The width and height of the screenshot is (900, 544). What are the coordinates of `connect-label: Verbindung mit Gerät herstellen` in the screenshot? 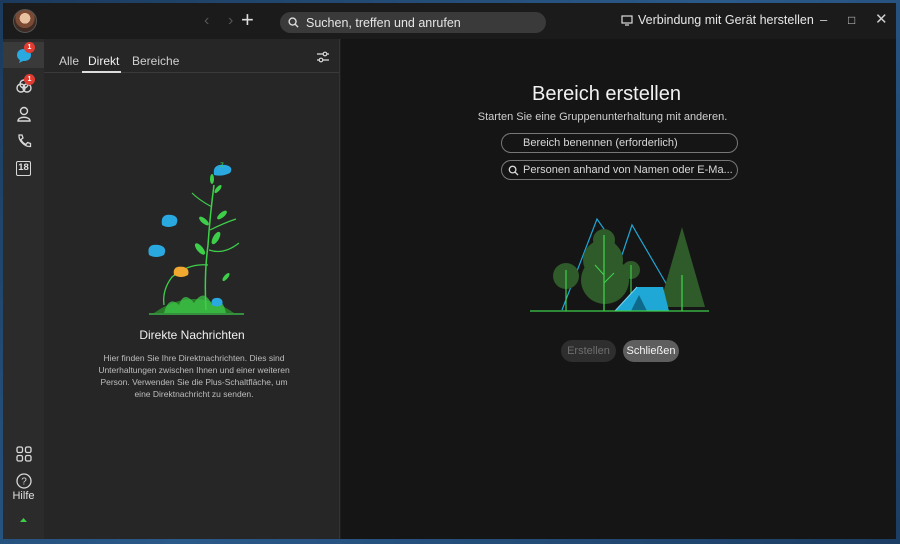 It's located at (726, 20).